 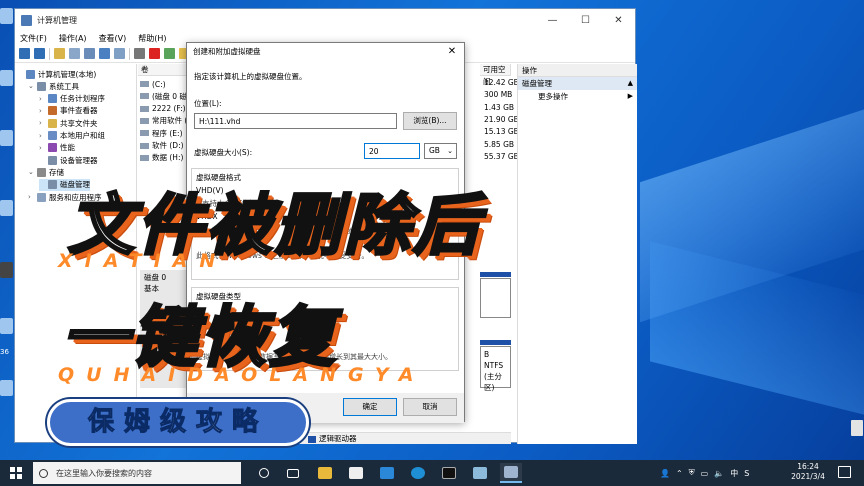 What do you see at coordinates (844, 472) in the screenshot?
I see `notification-center-icon` at bounding box center [844, 472].